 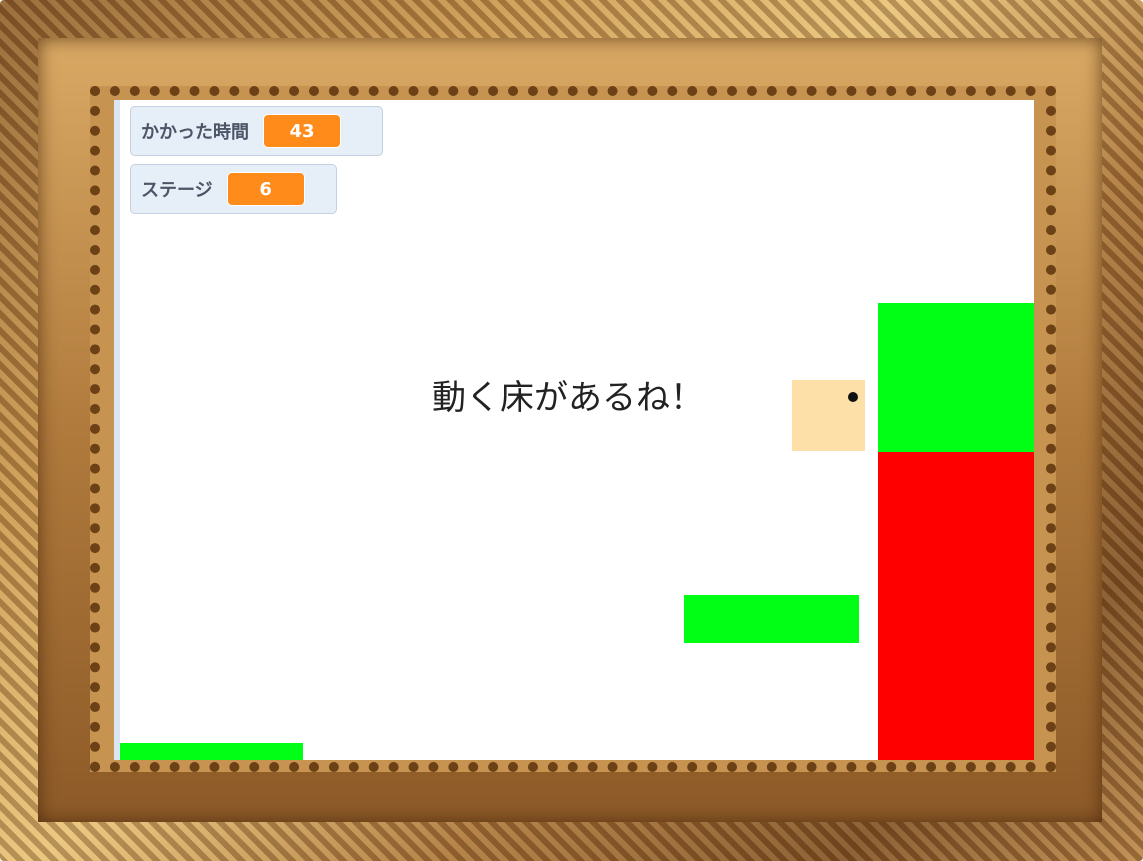 I want to click on red-hazard-block, so click(x=956, y=606).